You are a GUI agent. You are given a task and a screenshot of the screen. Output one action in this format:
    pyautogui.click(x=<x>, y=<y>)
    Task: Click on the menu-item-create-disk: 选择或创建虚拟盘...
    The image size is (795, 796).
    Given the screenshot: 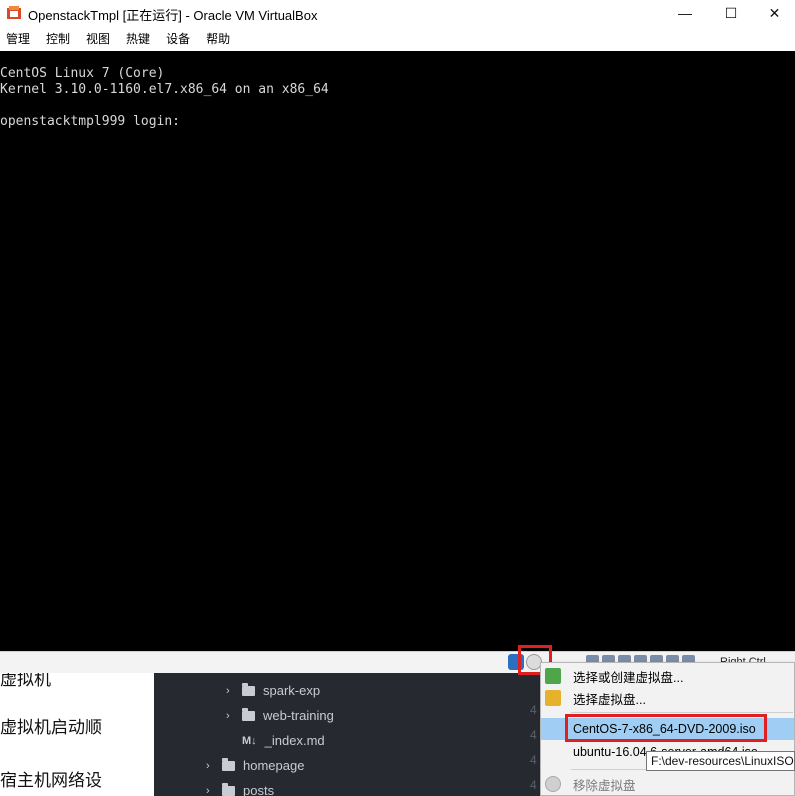 What is the action you would take?
    pyautogui.click(x=667, y=676)
    